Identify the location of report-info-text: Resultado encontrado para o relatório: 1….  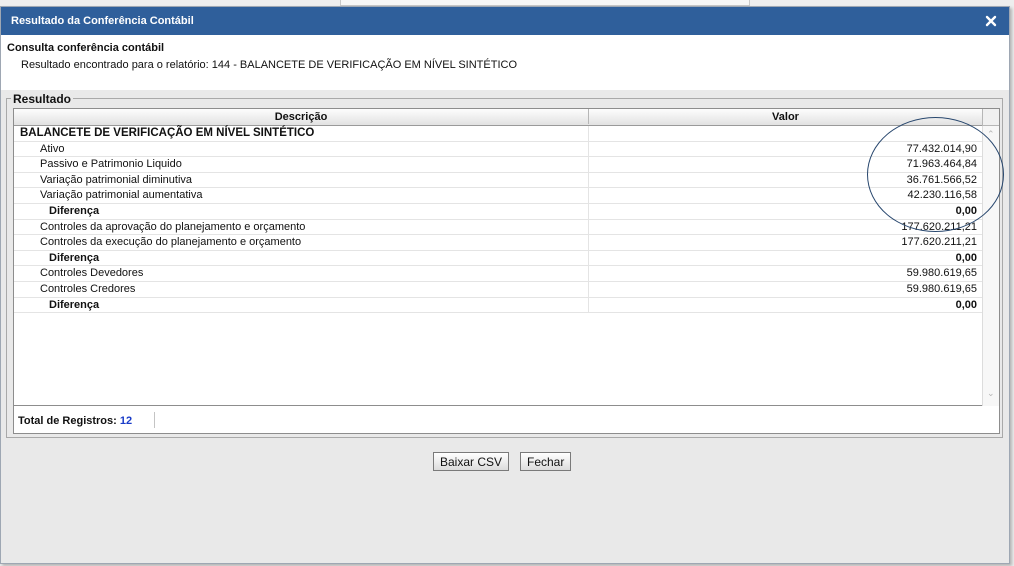
(269, 65).